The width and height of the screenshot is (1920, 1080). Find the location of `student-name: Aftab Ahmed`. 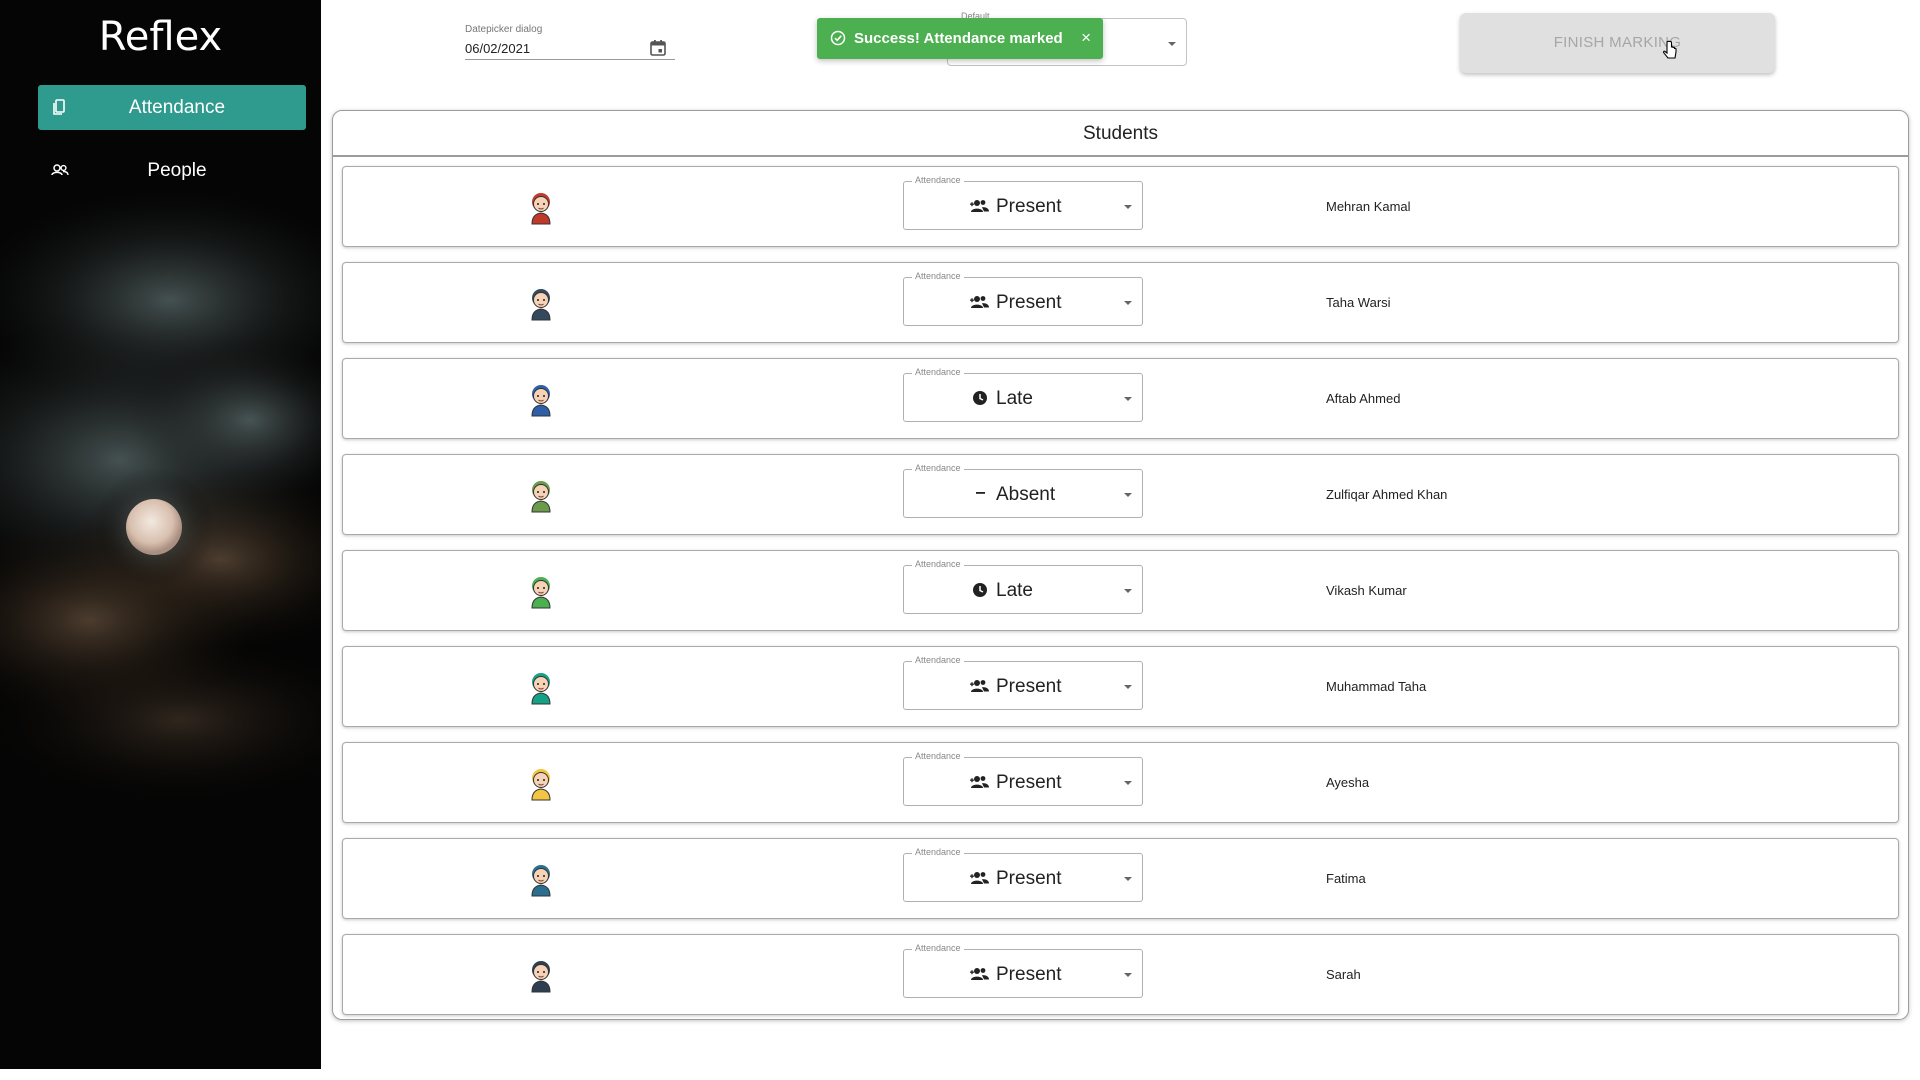

student-name: Aftab Ahmed is located at coordinates (1363, 398).